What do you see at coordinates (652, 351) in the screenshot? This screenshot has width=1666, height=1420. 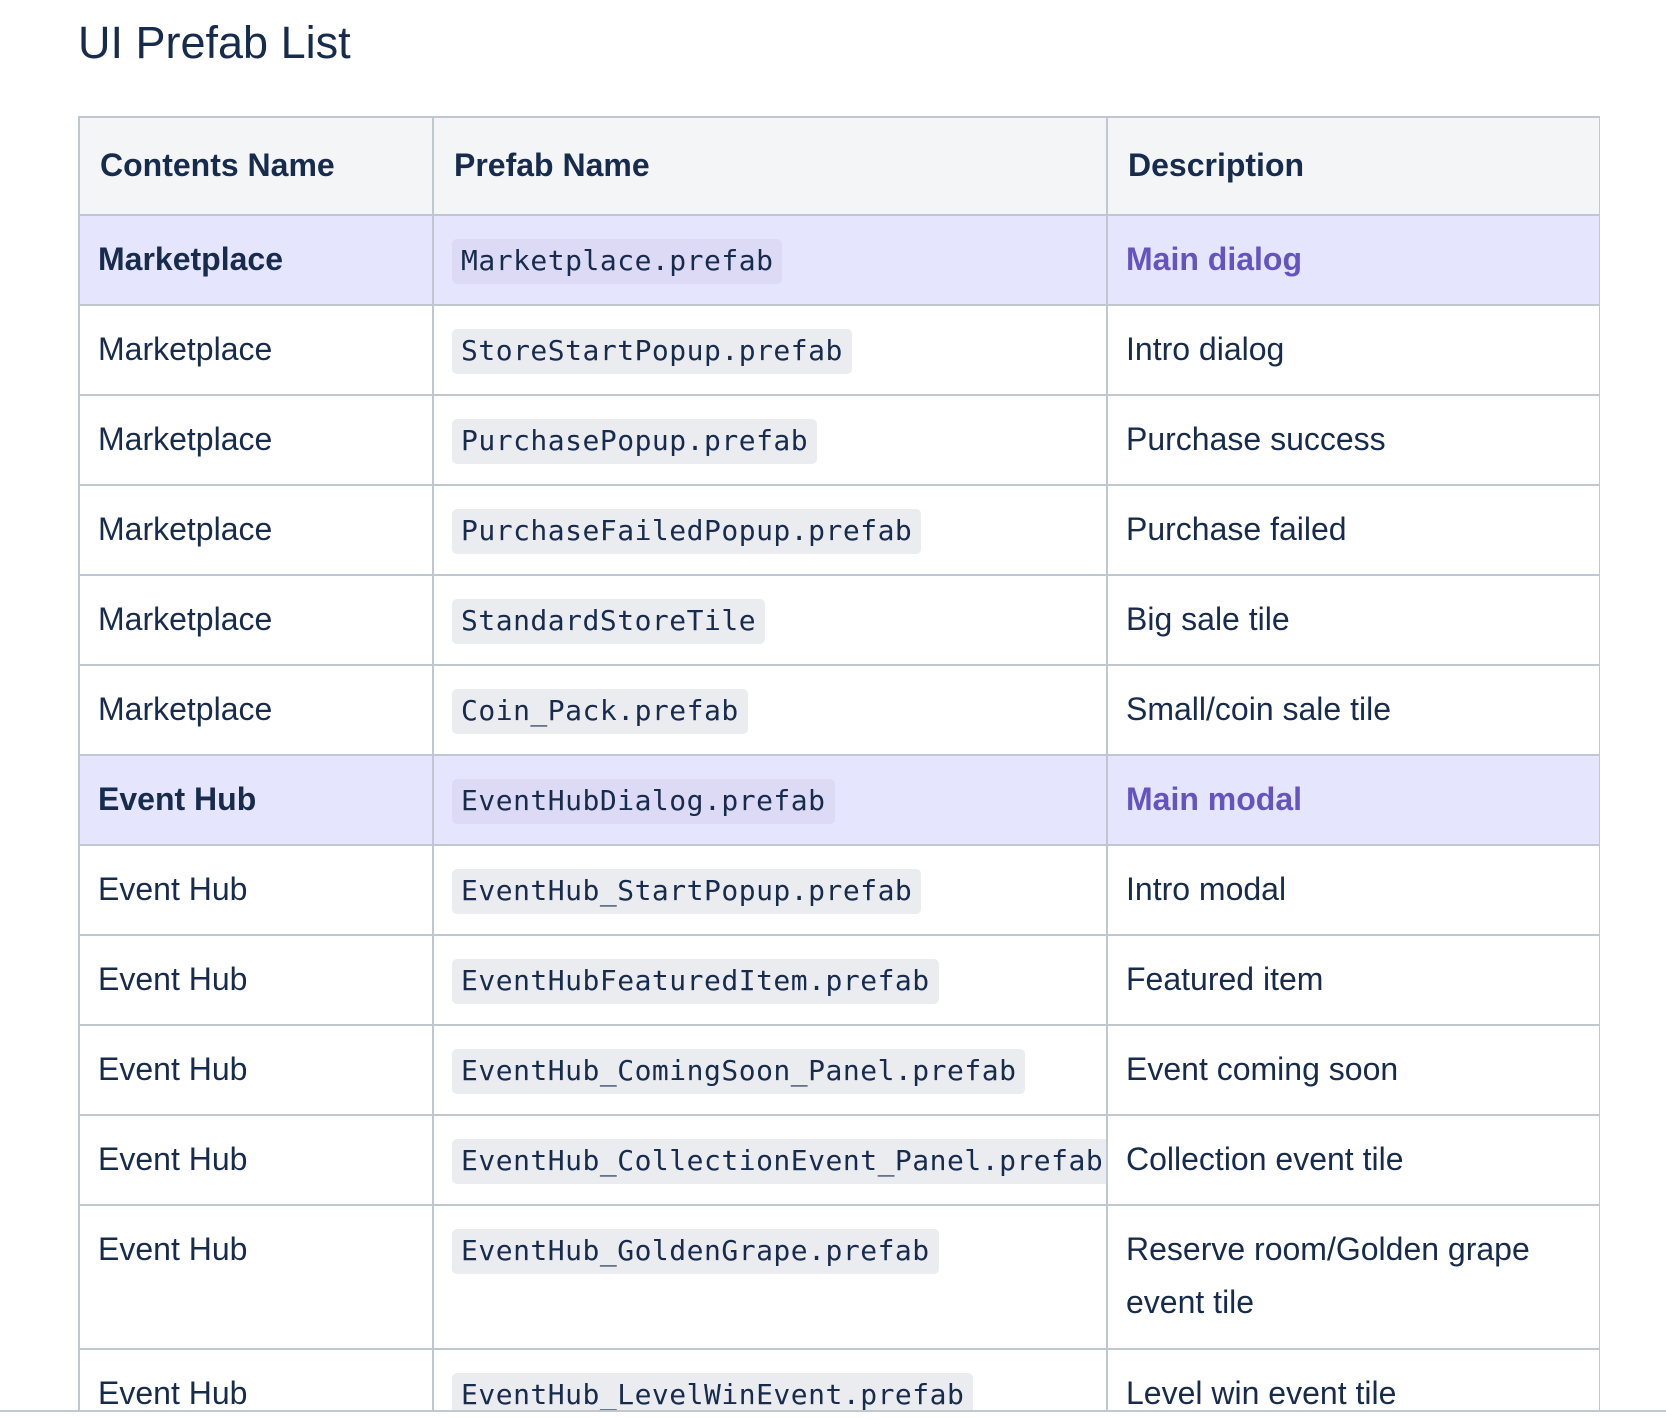 I see `prefab-code: StoreStartPopup.prefab` at bounding box center [652, 351].